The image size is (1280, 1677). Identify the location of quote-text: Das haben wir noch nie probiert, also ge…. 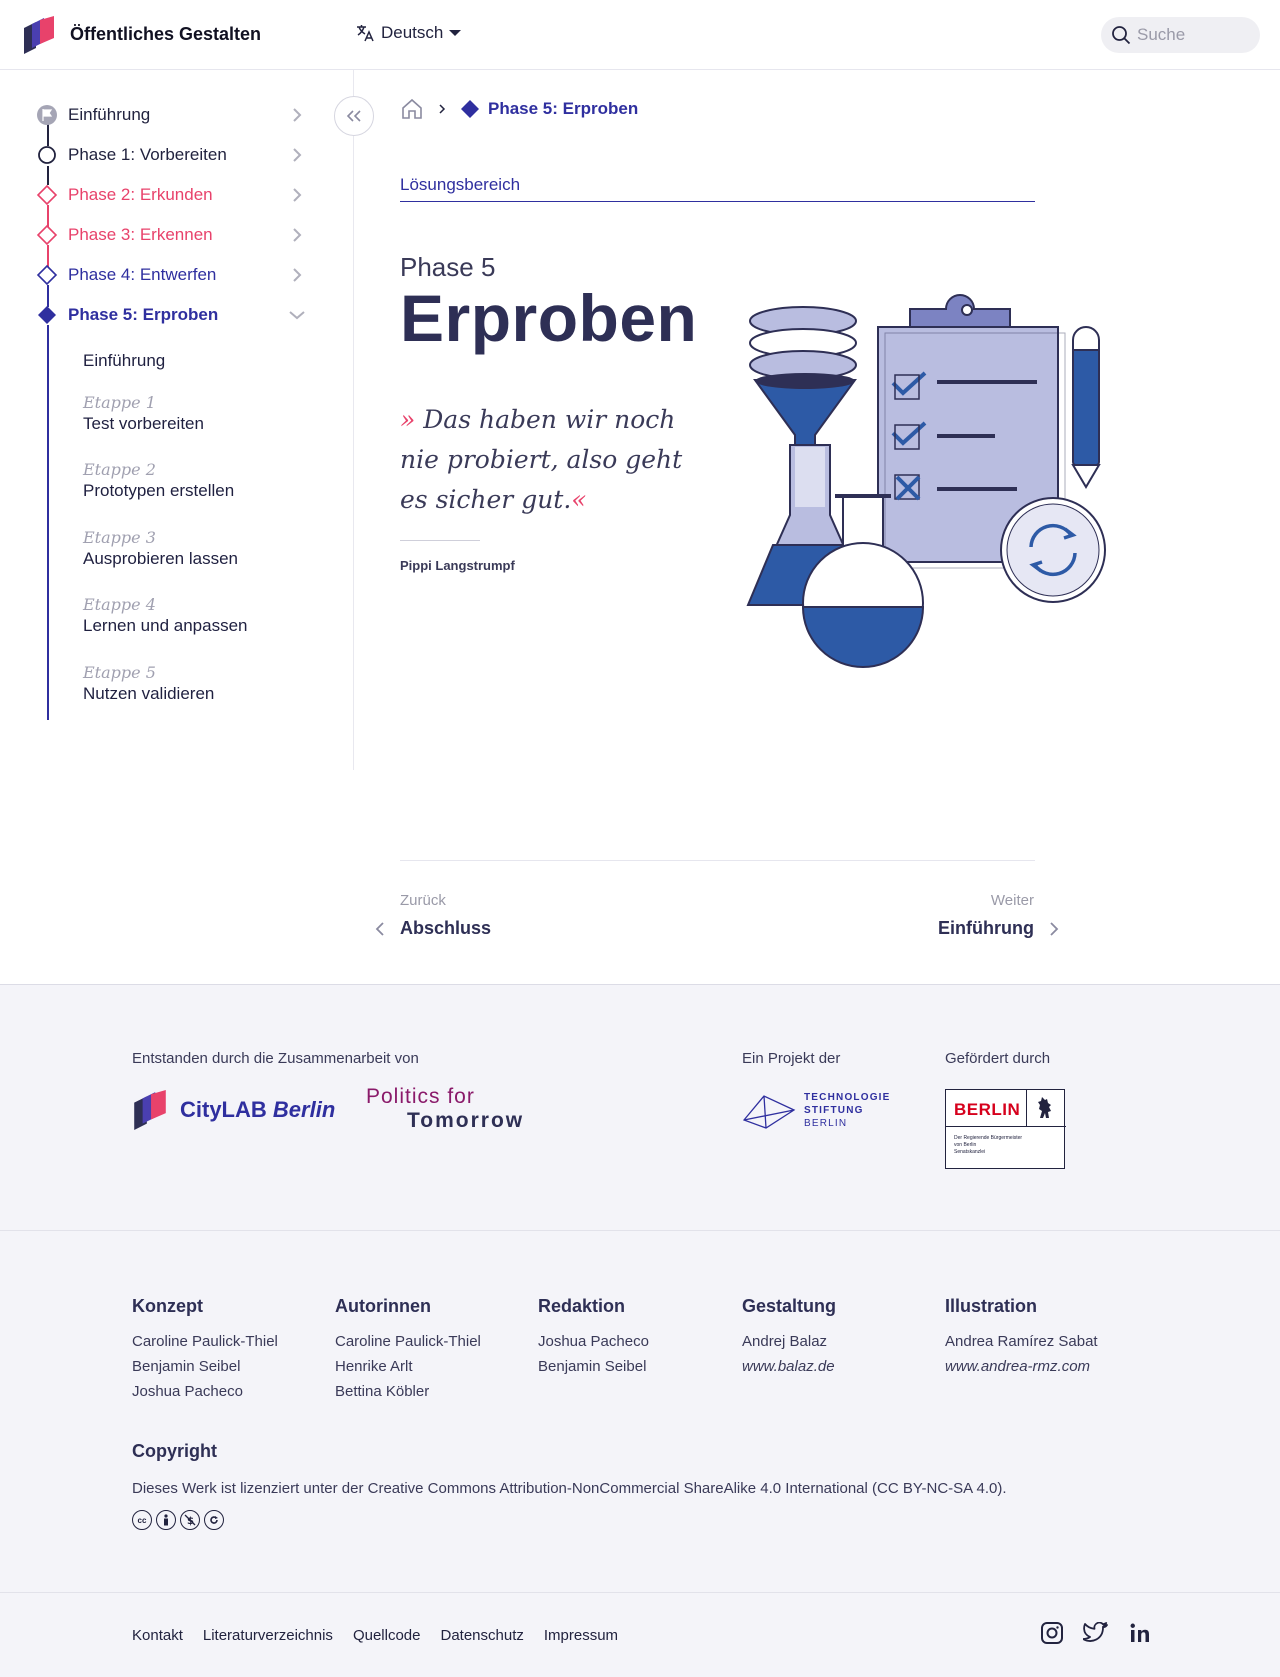
(541, 459).